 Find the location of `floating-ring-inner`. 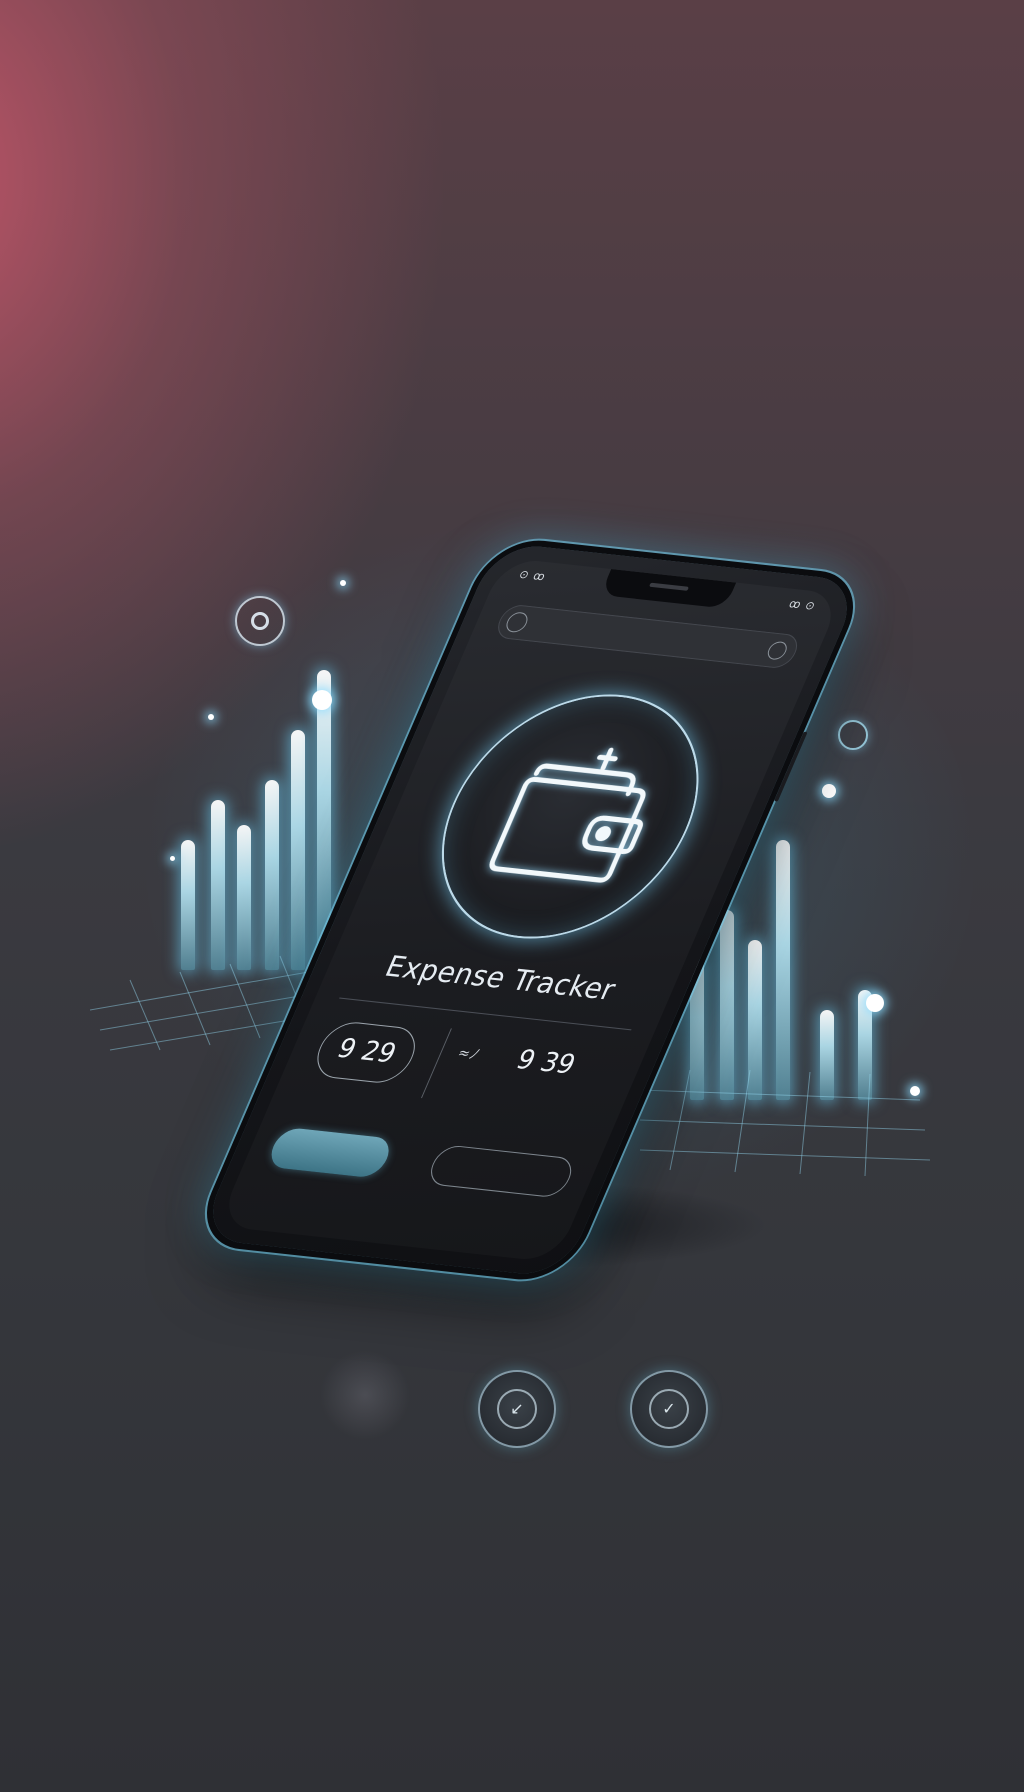

floating-ring-inner is located at coordinates (260, 621).